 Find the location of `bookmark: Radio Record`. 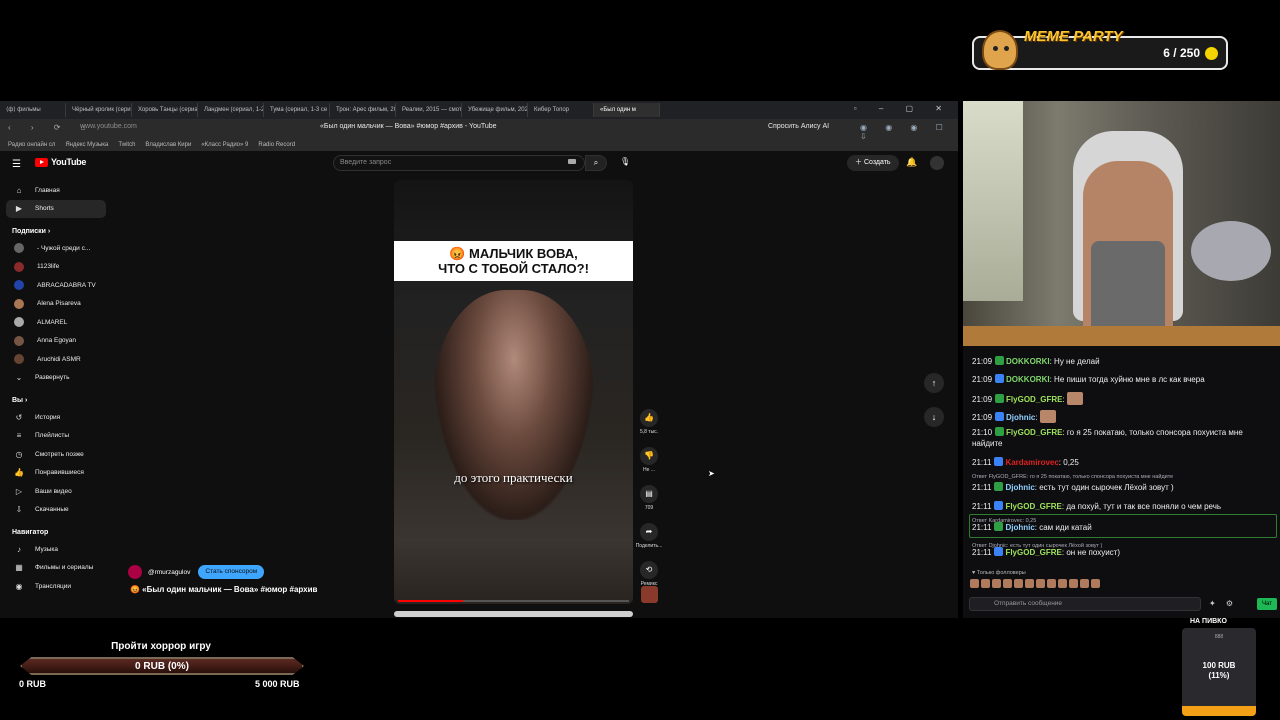

bookmark: Radio Record is located at coordinates (276, 145).